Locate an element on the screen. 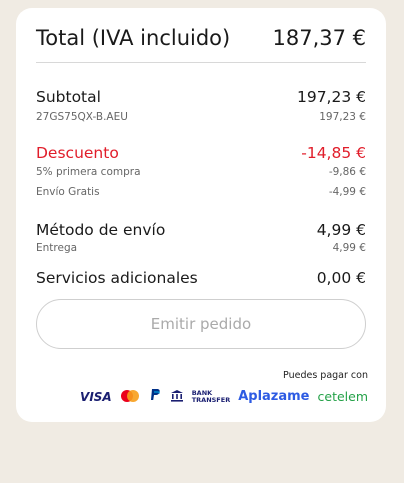 This screenshot has height=483, width=404. shipping-label: Método de envío is located at coordinates (101, 230).